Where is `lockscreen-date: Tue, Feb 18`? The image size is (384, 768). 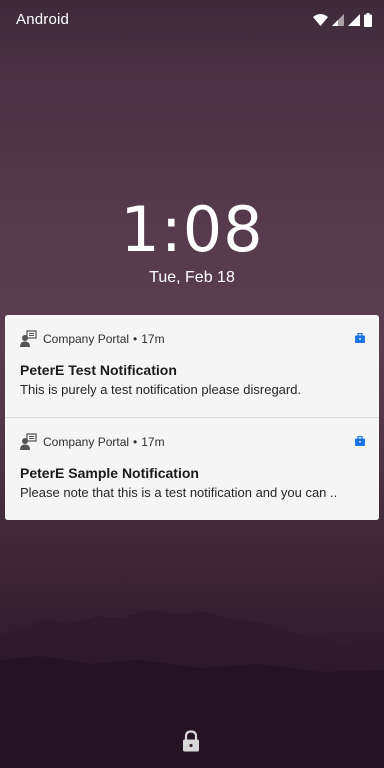 lockscreen-date: Tue, Feb 18 is located at coordinates (192, 277).